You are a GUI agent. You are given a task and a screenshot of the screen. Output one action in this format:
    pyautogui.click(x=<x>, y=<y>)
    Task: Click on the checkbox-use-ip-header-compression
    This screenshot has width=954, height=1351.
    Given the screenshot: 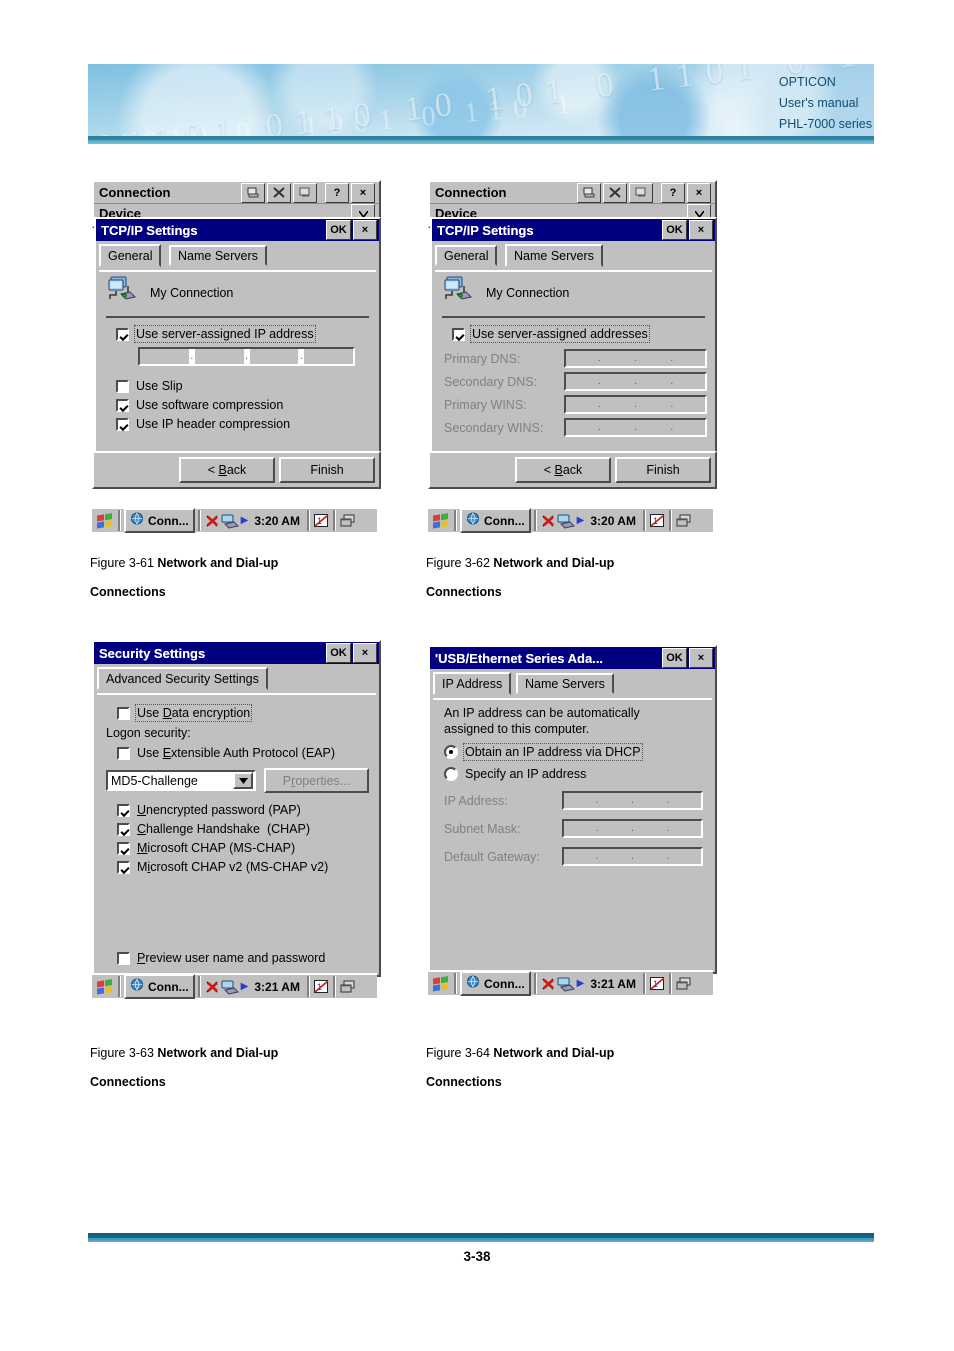 What is the action you would take?
    pyautogui.click(x=122, y=424)
    